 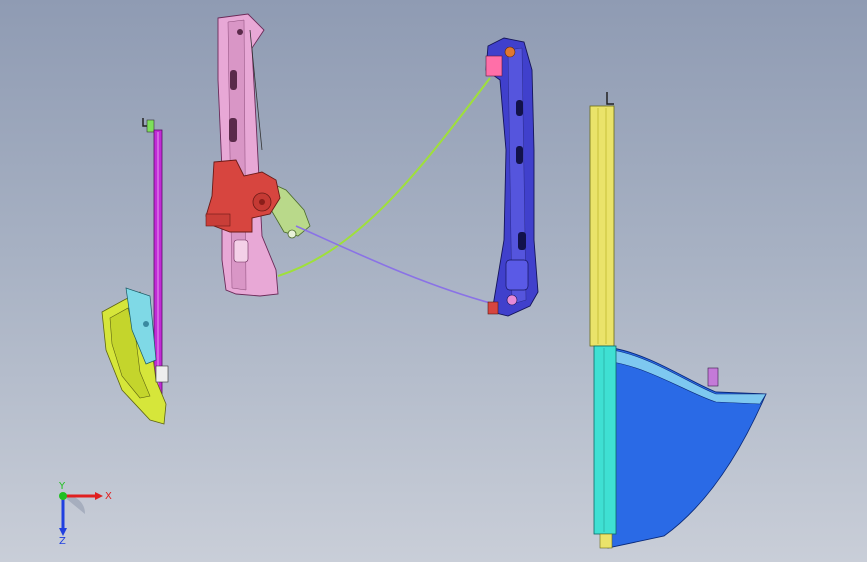 What do you see at coordinates (62, 540) in the screenshot?
I see `z-axis-label: Z` at bounding box center [62, 540].